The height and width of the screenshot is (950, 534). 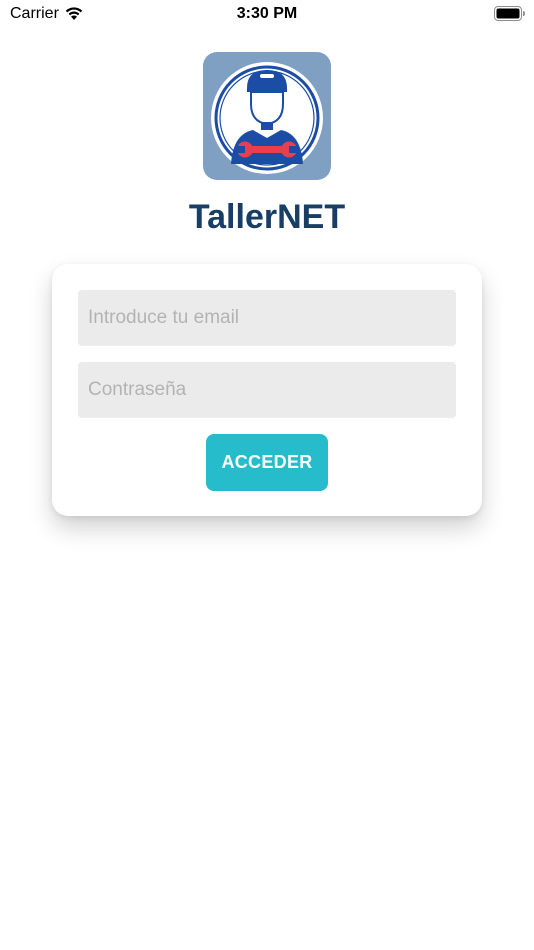 What do you see at coordinates (267, 318) in the screenshot?
I see `email-field` at bounding box center [267, 318].